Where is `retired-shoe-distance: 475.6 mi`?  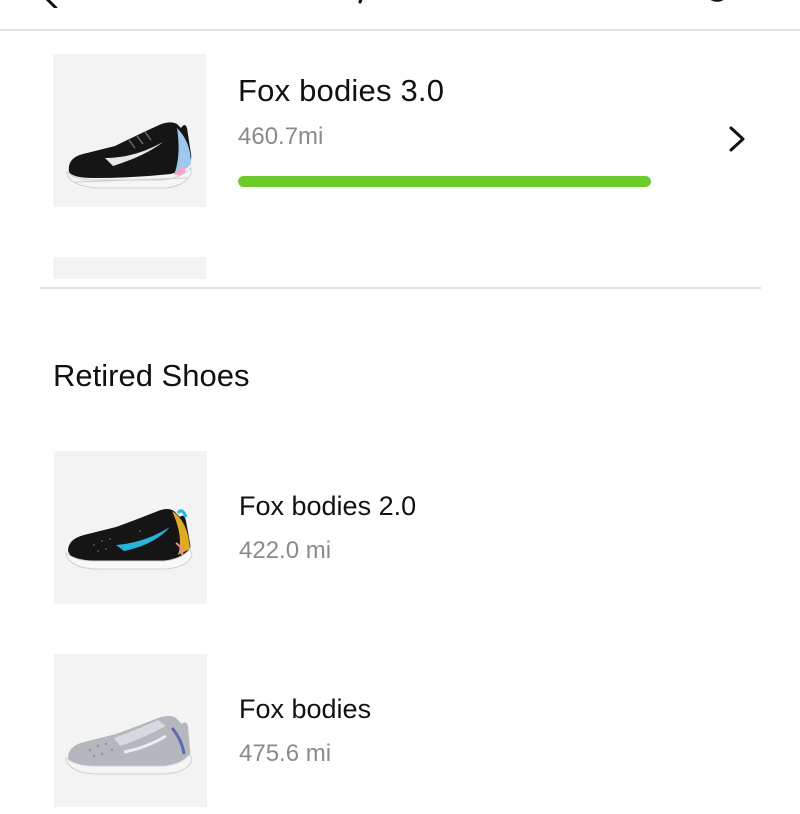 retired-shoe-distance: 475.6 mi is located at coordinates (285, 753).